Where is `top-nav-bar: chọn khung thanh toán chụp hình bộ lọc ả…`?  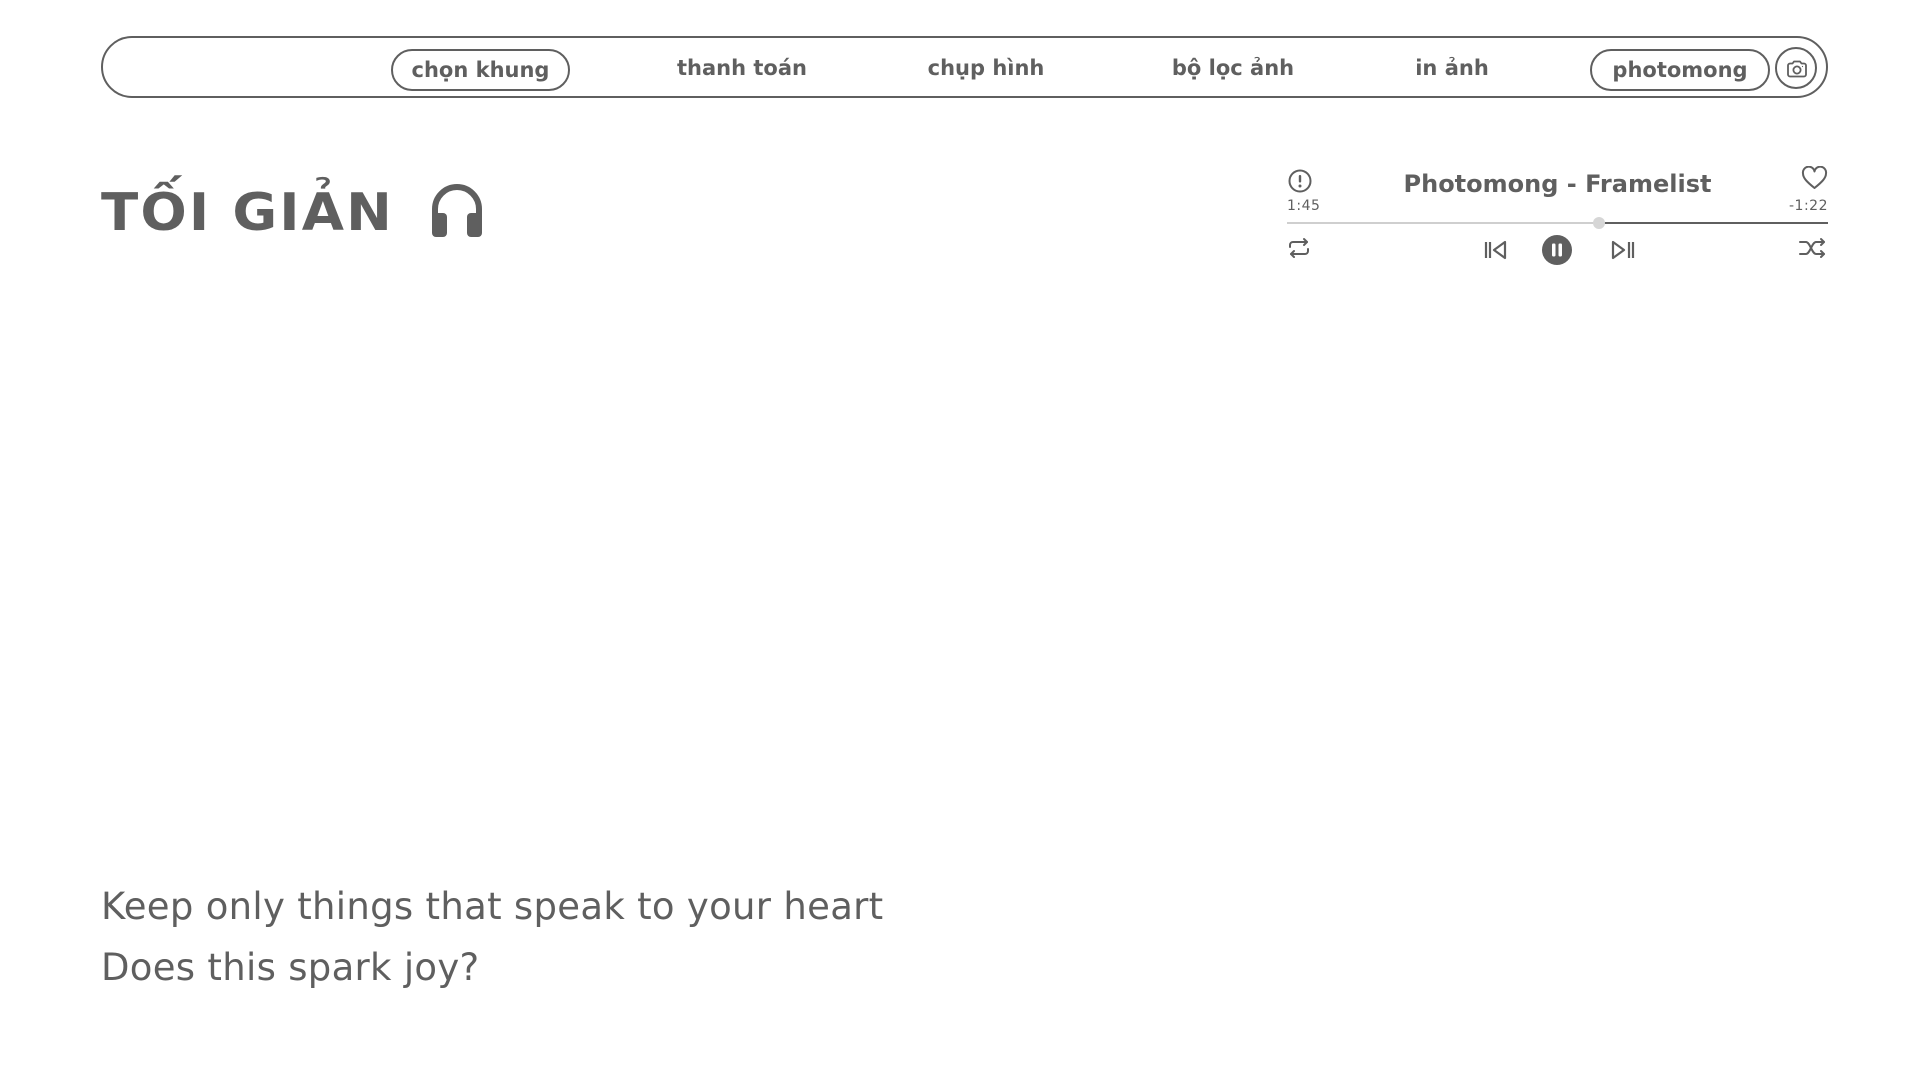
top-nav-bar: chọn khung thanh toán chụp hình bộ lọc ả… is located at coordinates (964, 67).